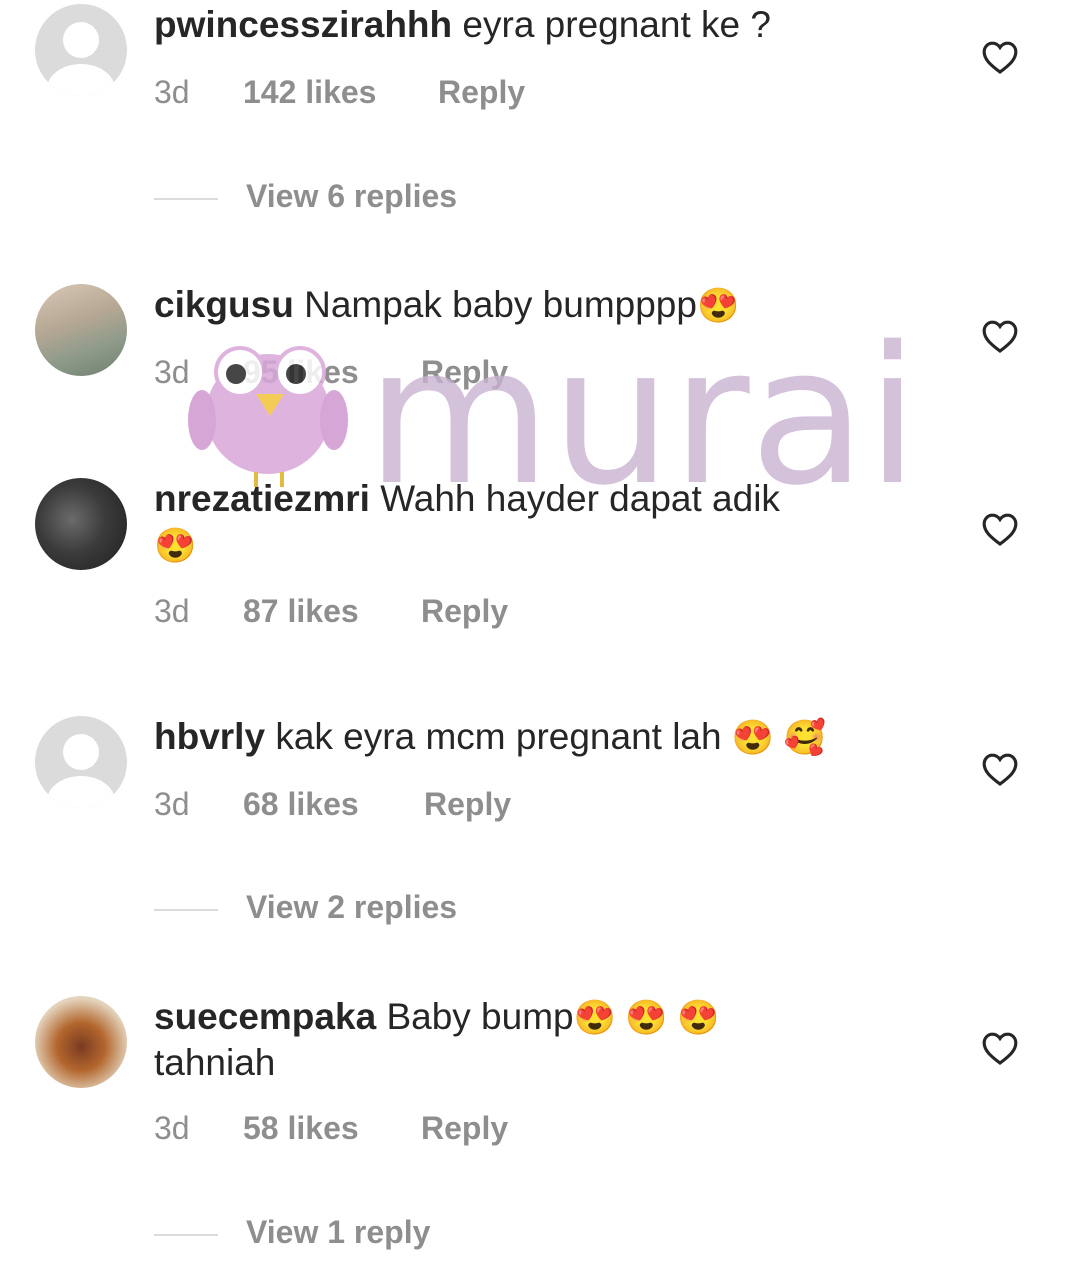 The width and height of the screenshot is (1080, 1287). I want to click on comment-emoji-line: 😍, so click(175, 545).